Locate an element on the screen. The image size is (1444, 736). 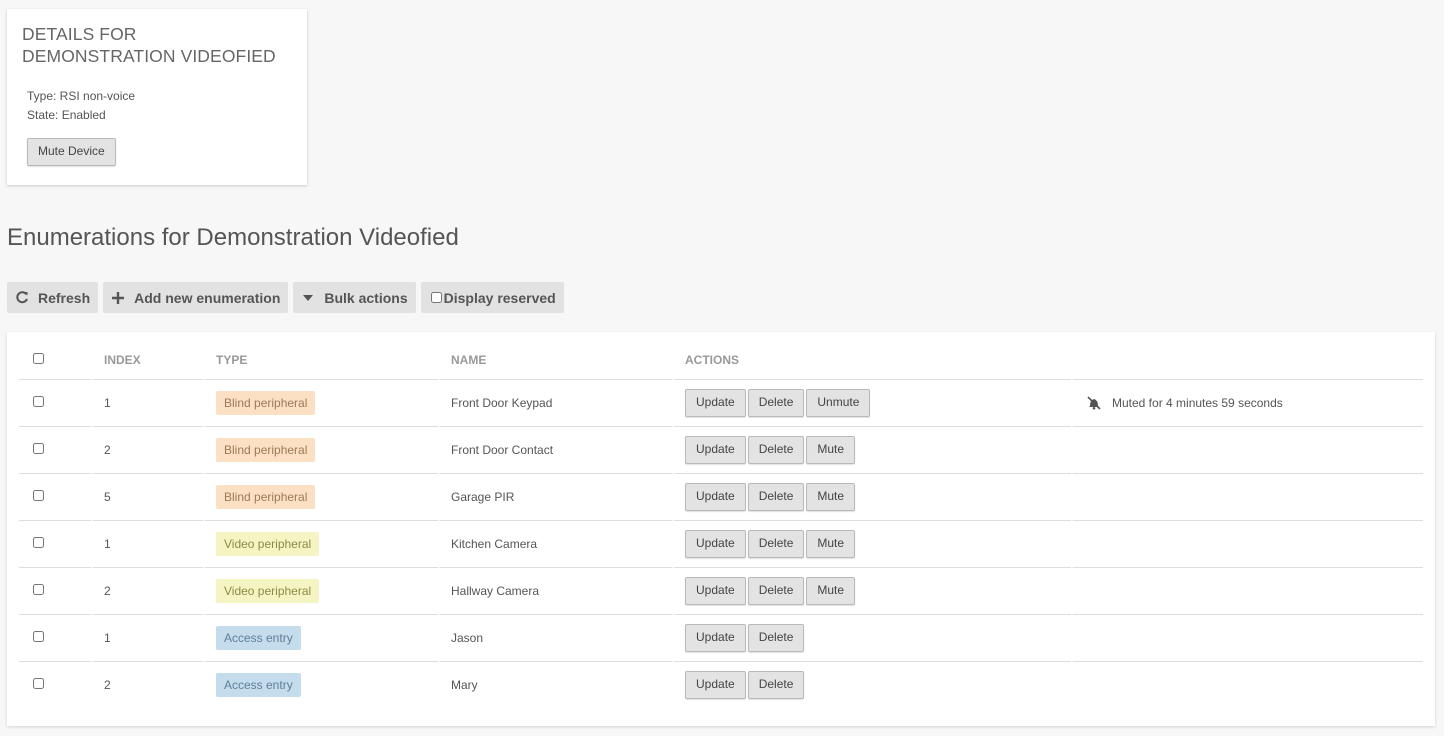
row-index: 5 is located at coordinates (147, 497).